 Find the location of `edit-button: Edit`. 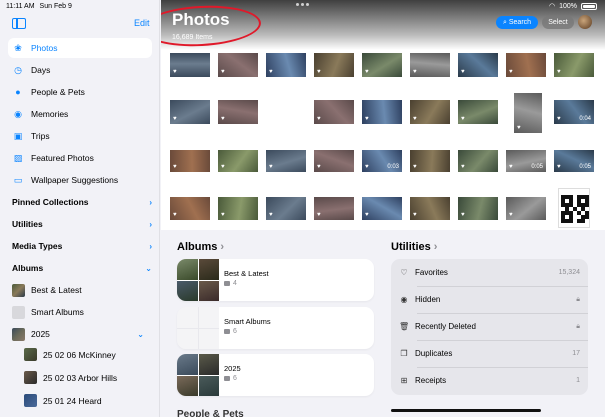

edit-button: Edit is located at coordinates (142, 23).